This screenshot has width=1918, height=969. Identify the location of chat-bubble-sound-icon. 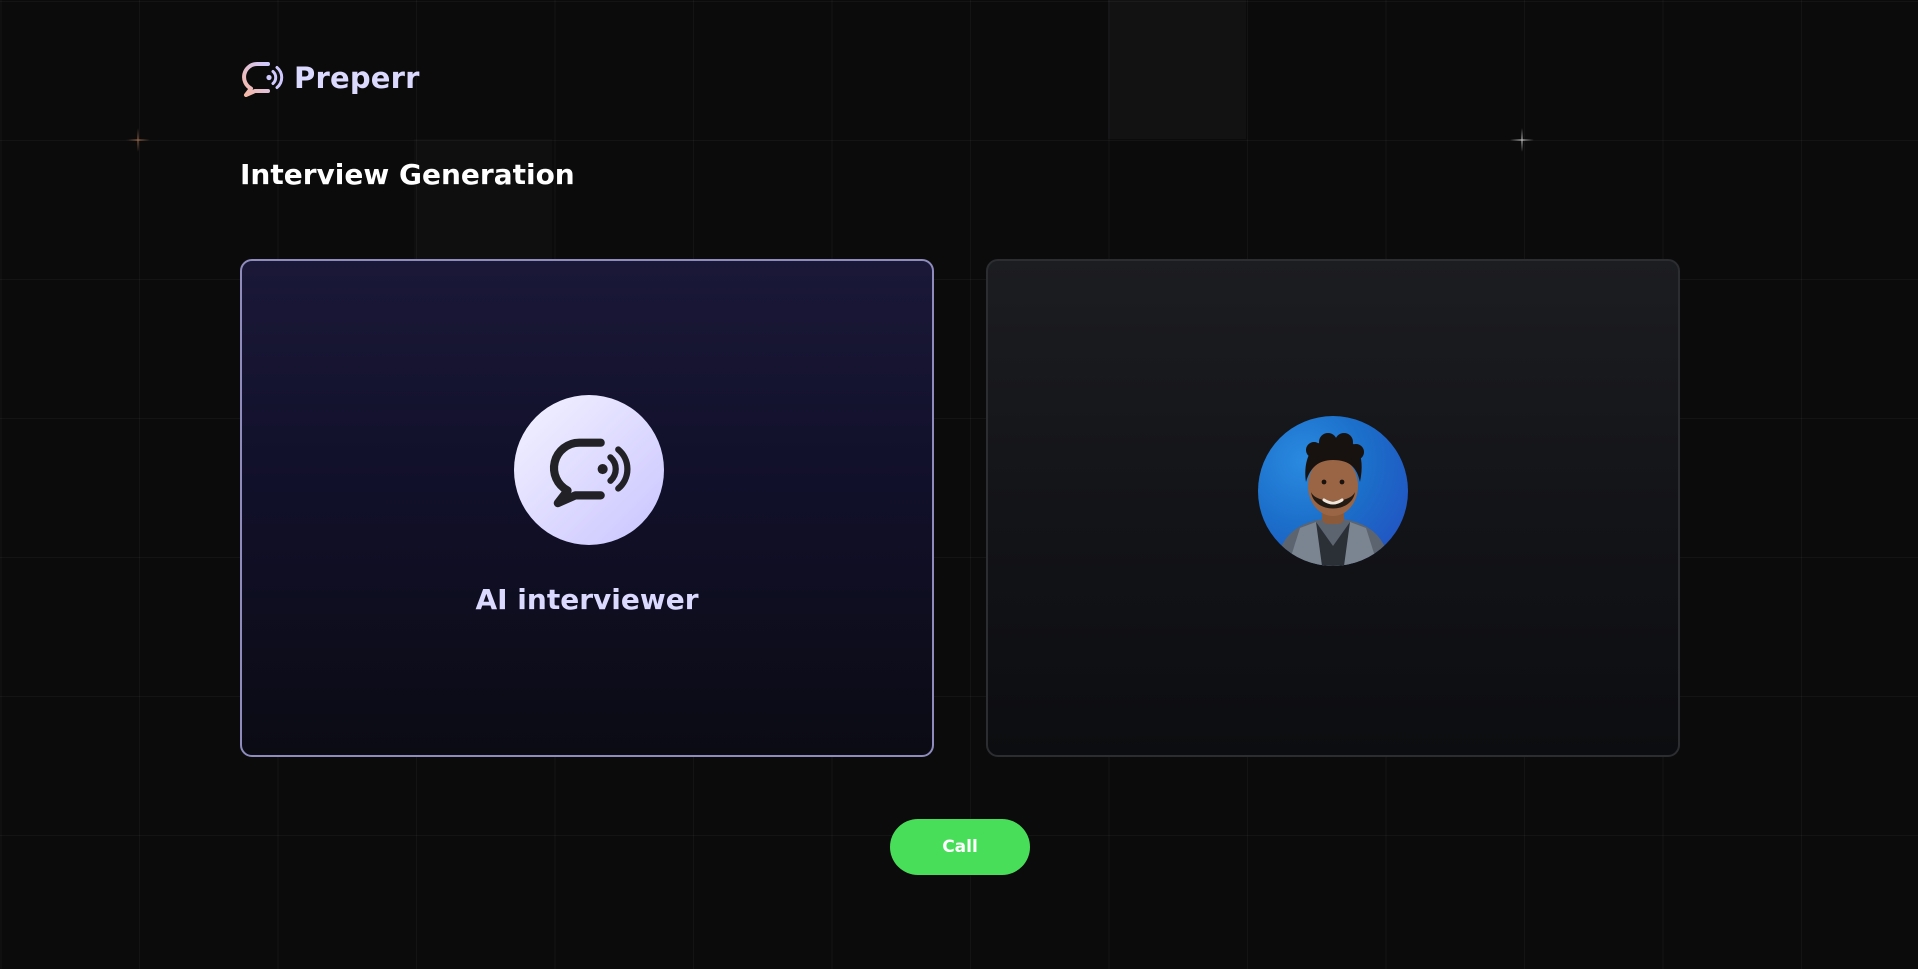
(590, 473).